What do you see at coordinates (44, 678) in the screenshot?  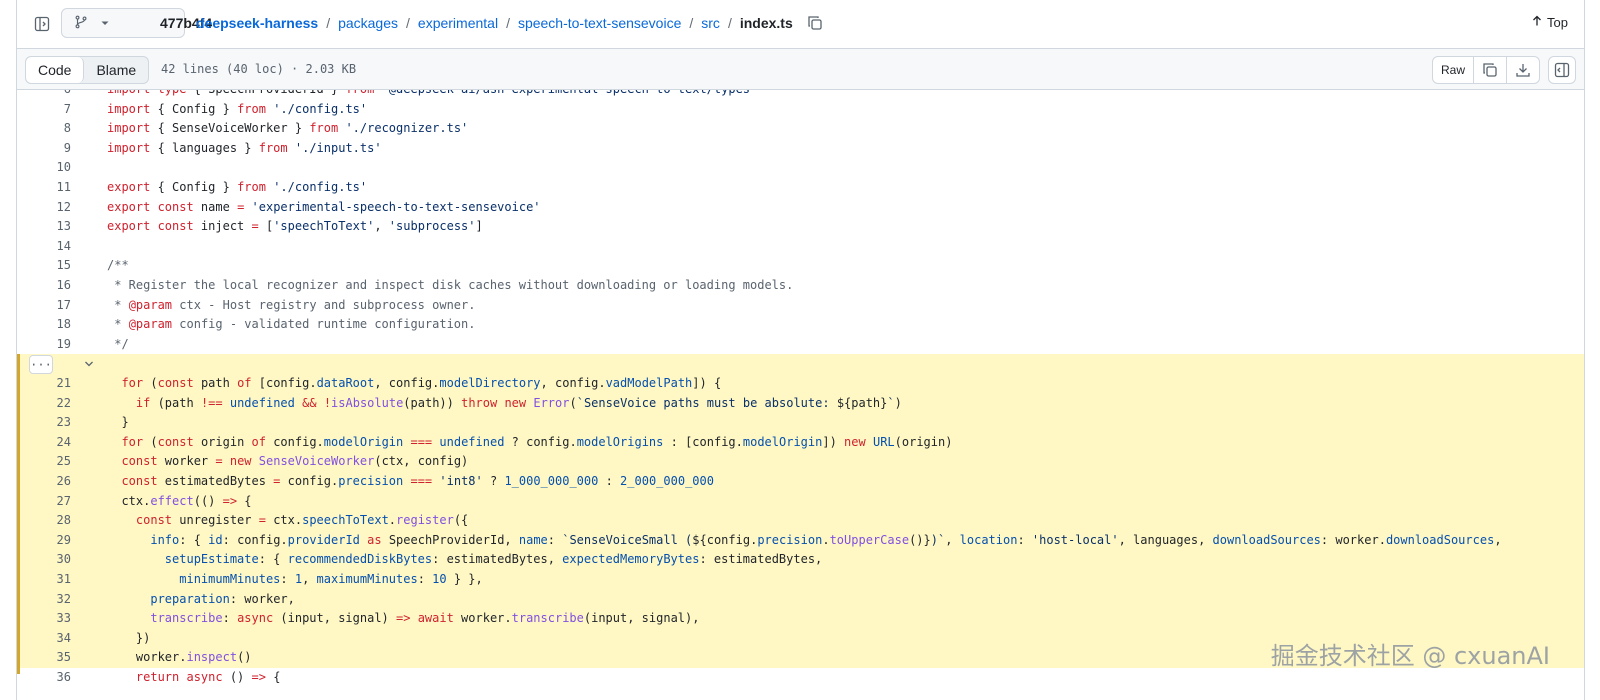 I see `line-number: 36` at bounding box center [44, 678].